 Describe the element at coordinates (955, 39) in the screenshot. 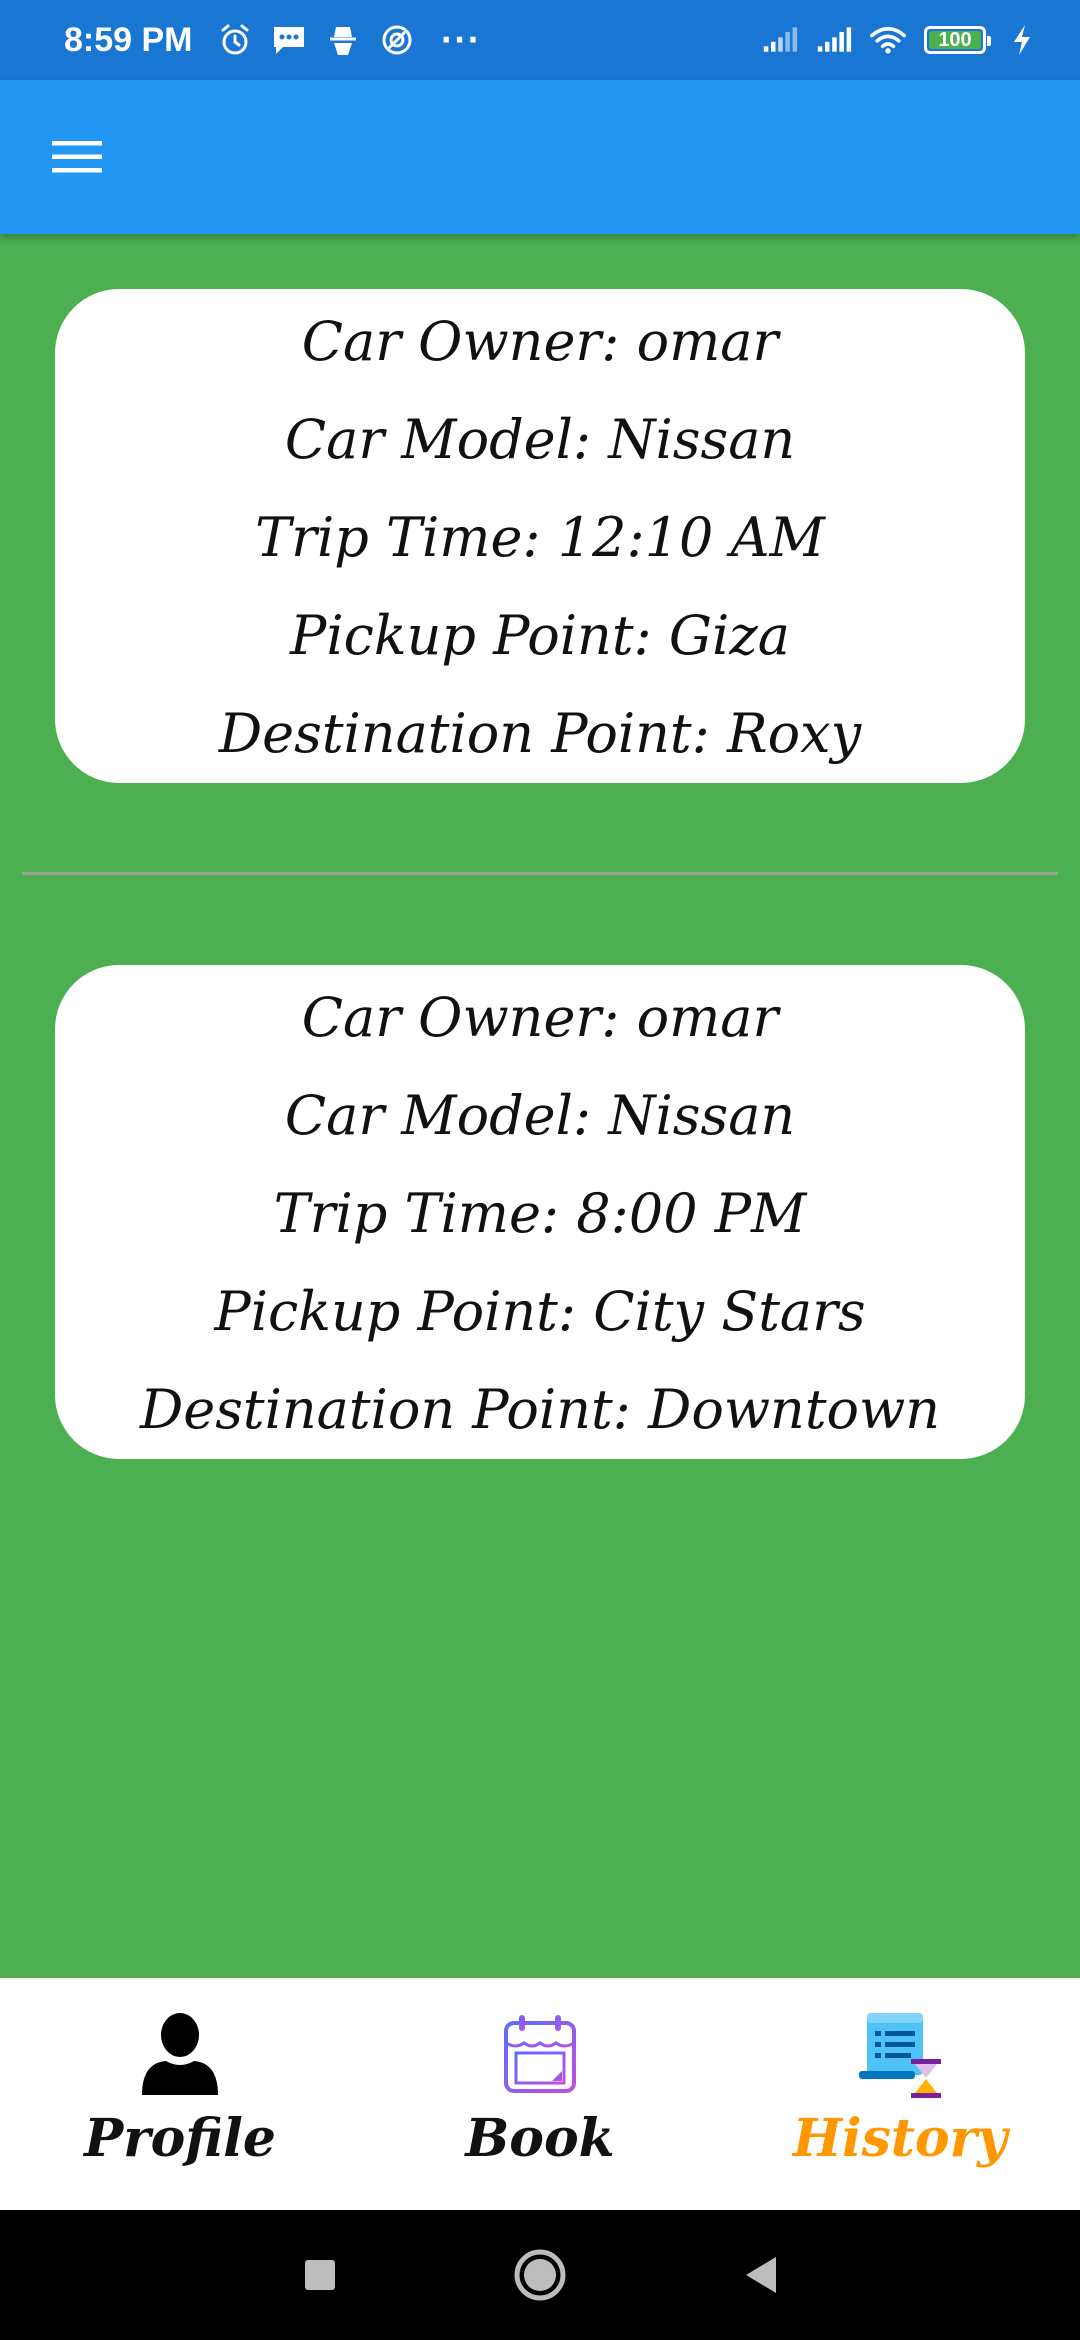

I see `battery-level: 100` at that location.